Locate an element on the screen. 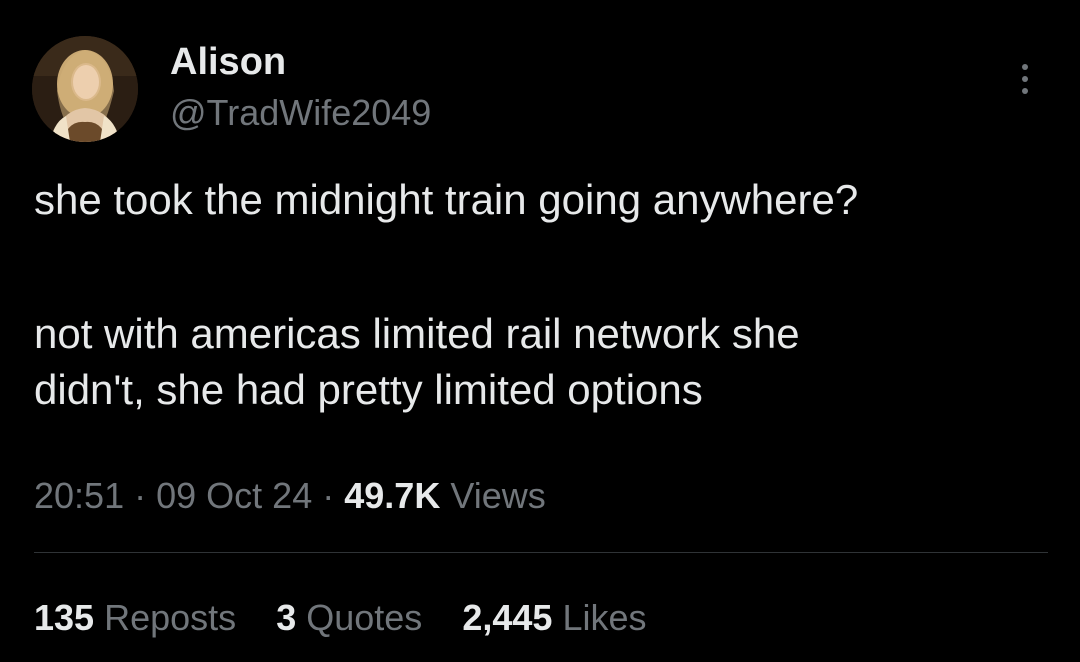  tweet-meta: 20:51 · 09 Oct 24 · 49.7K Views is located at coordinates (290, 496).